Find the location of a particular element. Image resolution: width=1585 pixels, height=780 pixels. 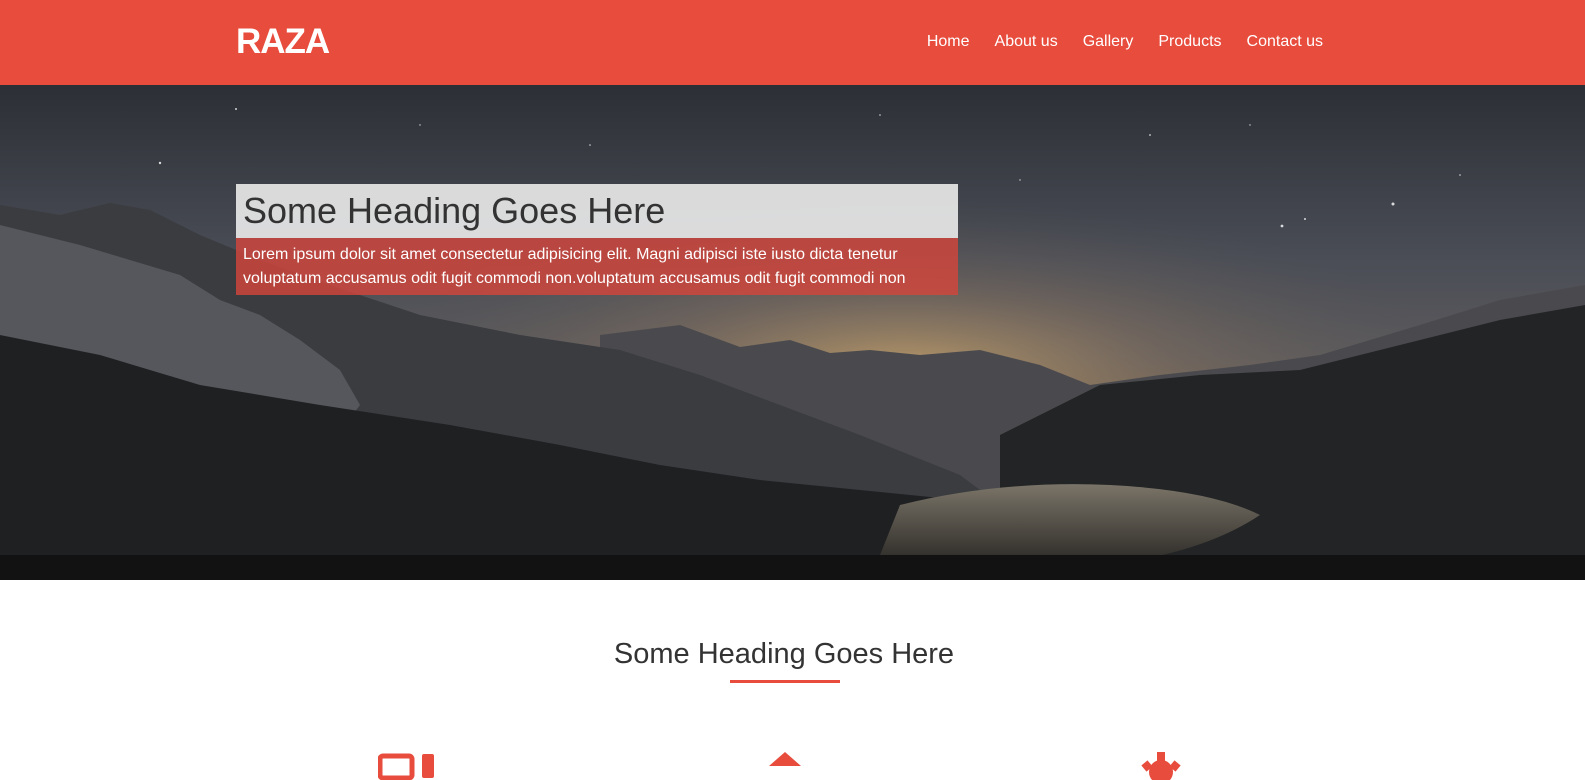

gear-icon is located at coordinates (1161, 766).